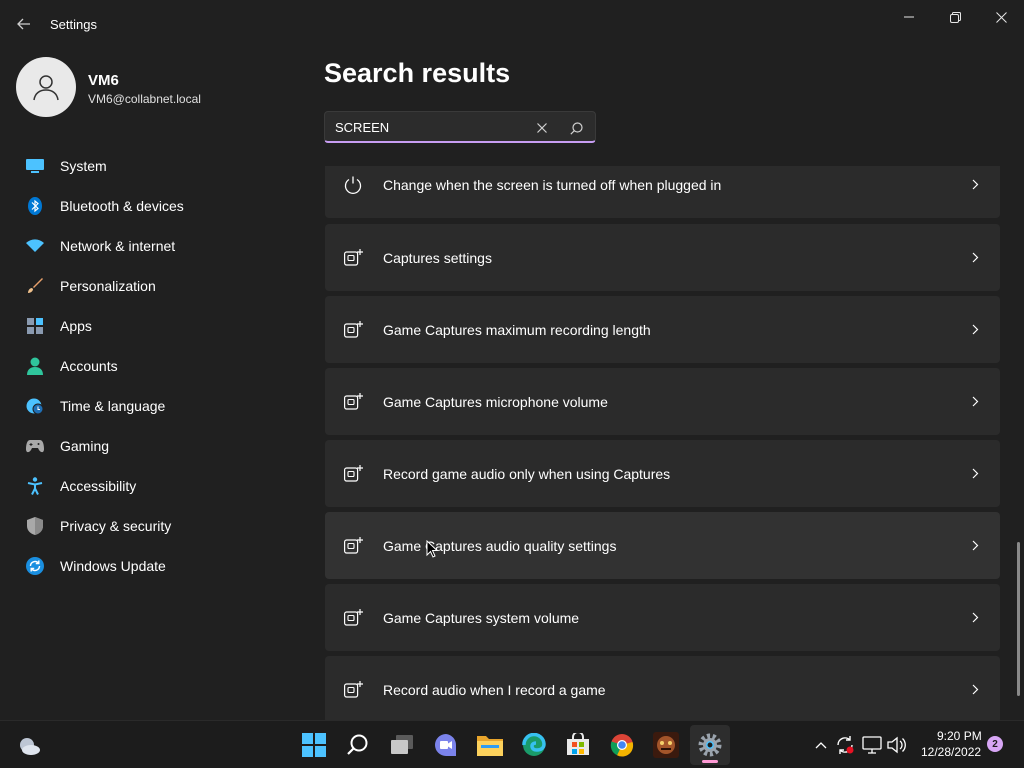  Describe the element at coordinates (622, 745) in the screenshot. I see `chrome-button` at that location.